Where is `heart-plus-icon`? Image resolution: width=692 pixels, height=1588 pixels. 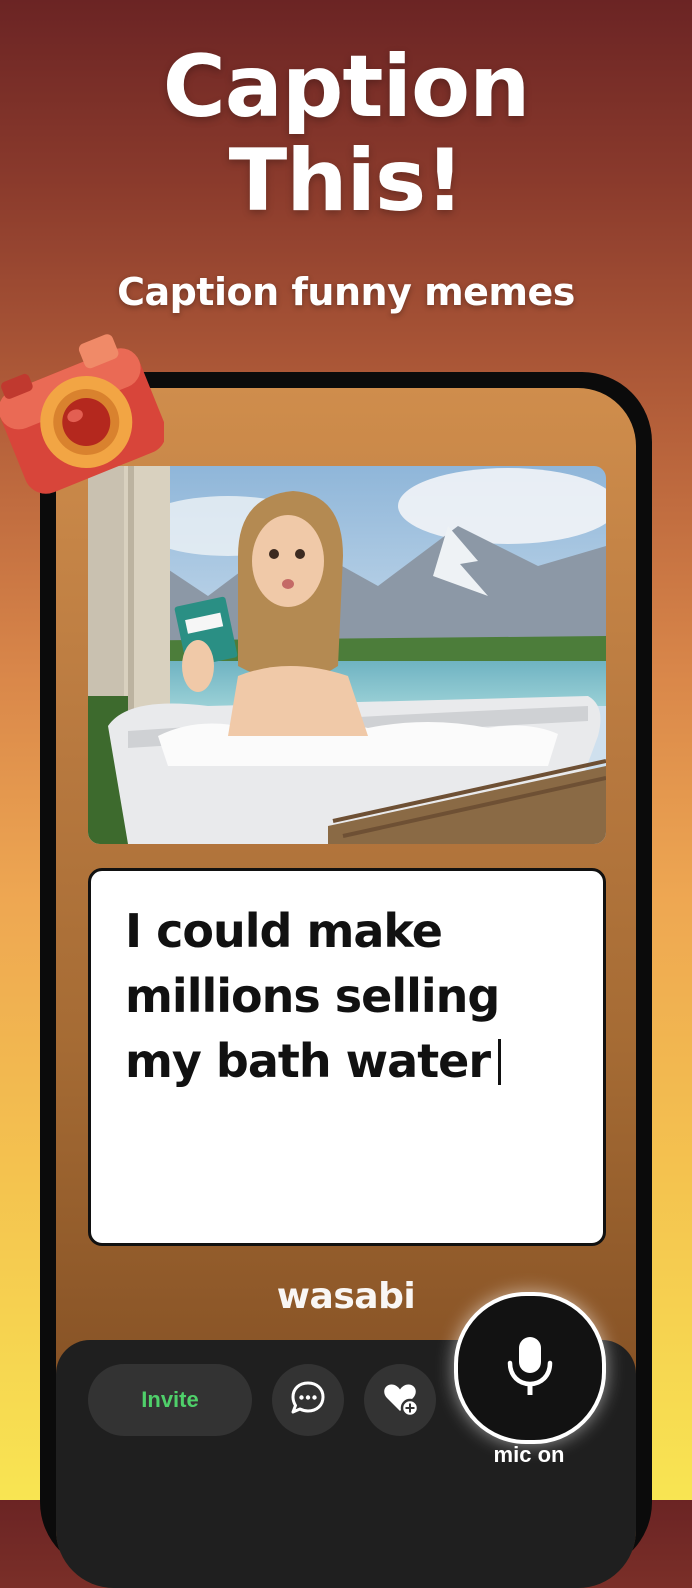
heart-plus-icon is located at coordinates (400, 1400).